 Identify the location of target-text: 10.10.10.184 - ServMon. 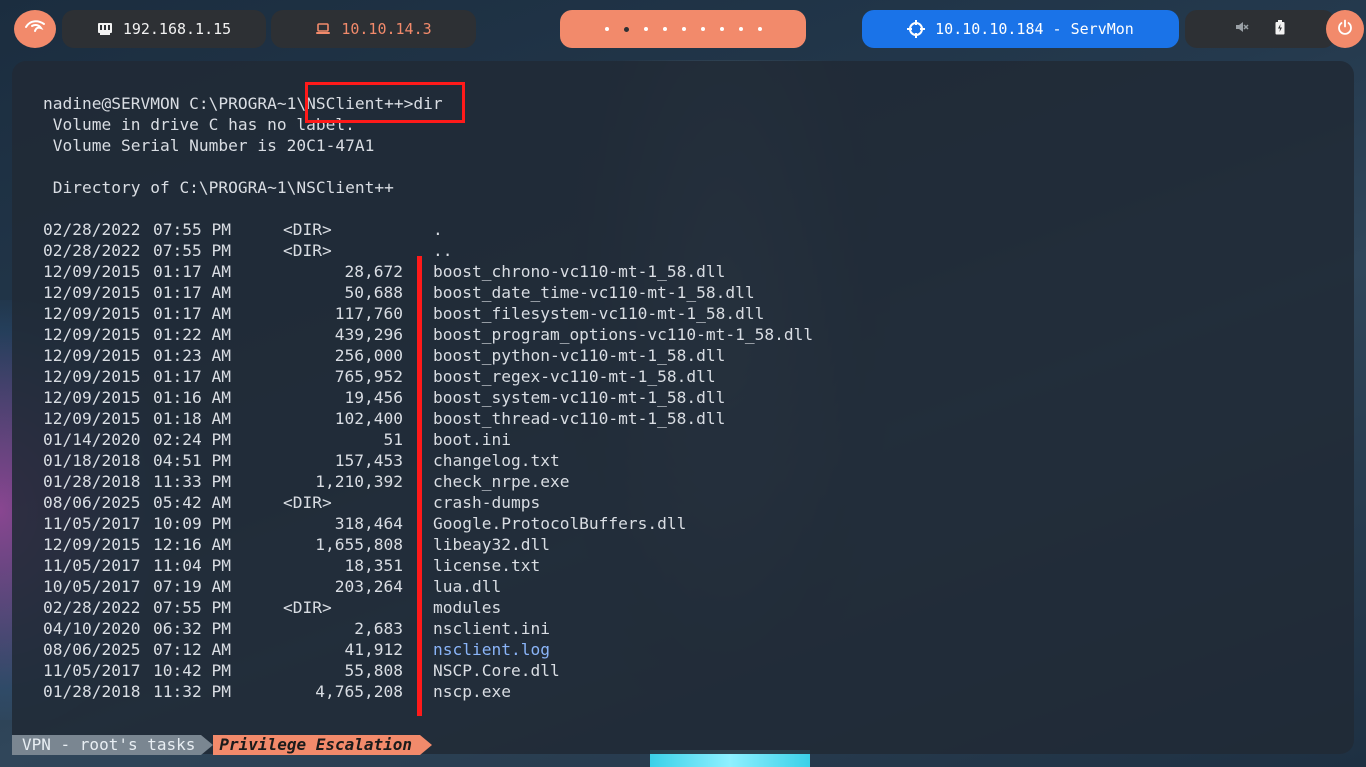
(1034, 29).